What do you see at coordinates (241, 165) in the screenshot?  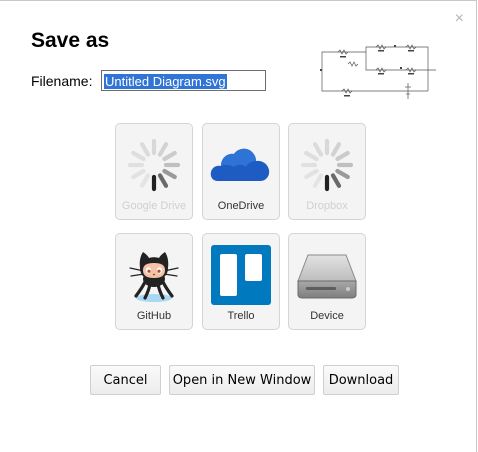 I see `onedrive-cloud-icon` at bounding box center [241, 165].